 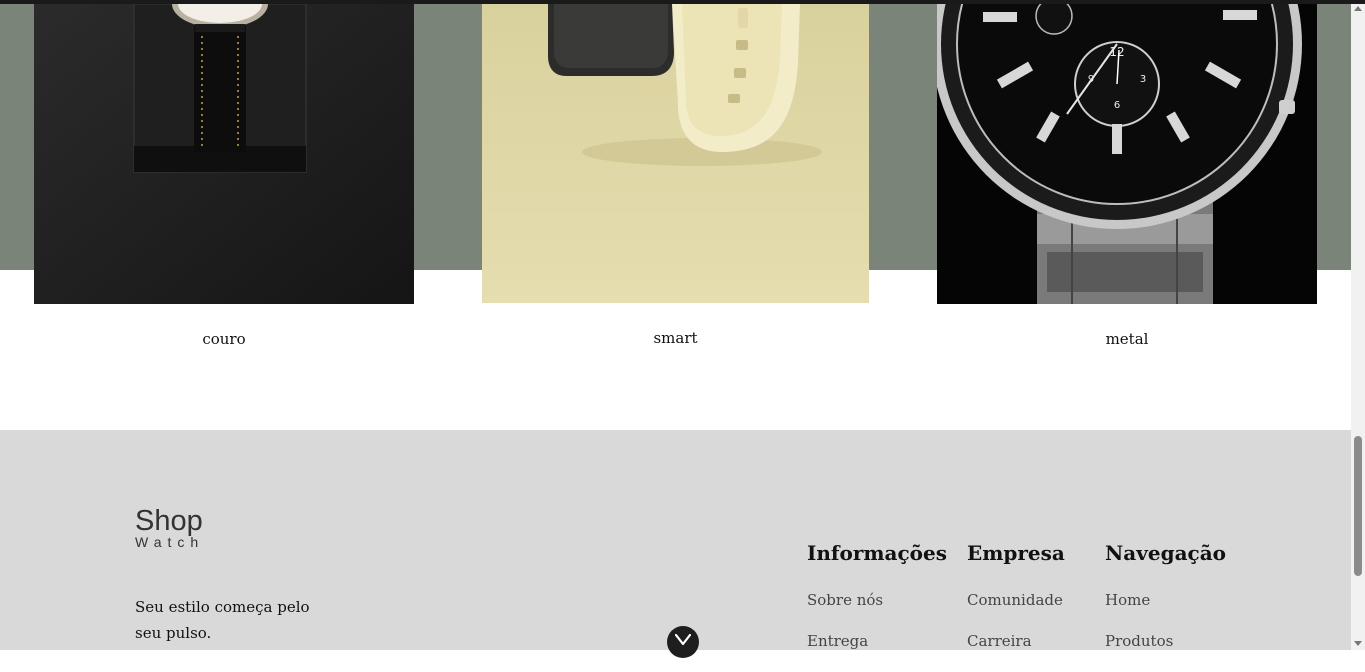 I want to click on svg-text: 3, so click(x=1143, y=79).